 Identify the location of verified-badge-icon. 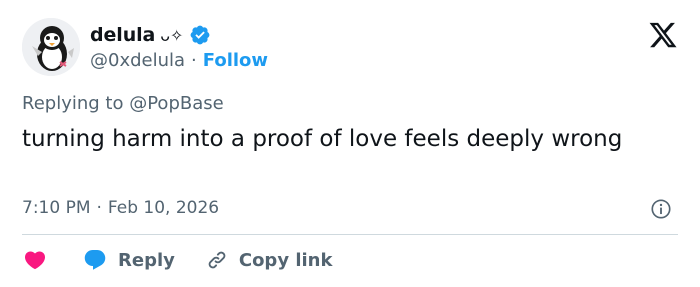
(200, 35).